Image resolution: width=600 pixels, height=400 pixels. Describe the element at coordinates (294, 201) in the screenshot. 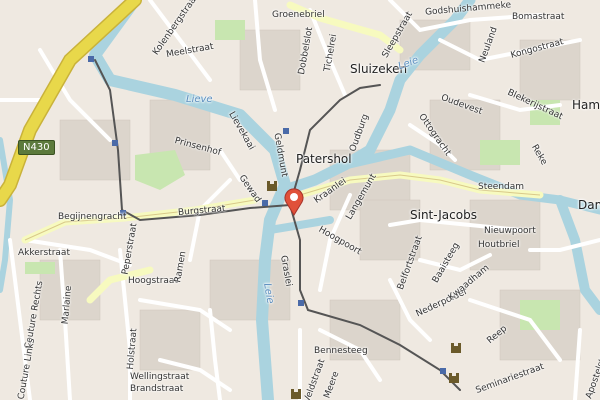

I see `location-pin-icon` at that location.